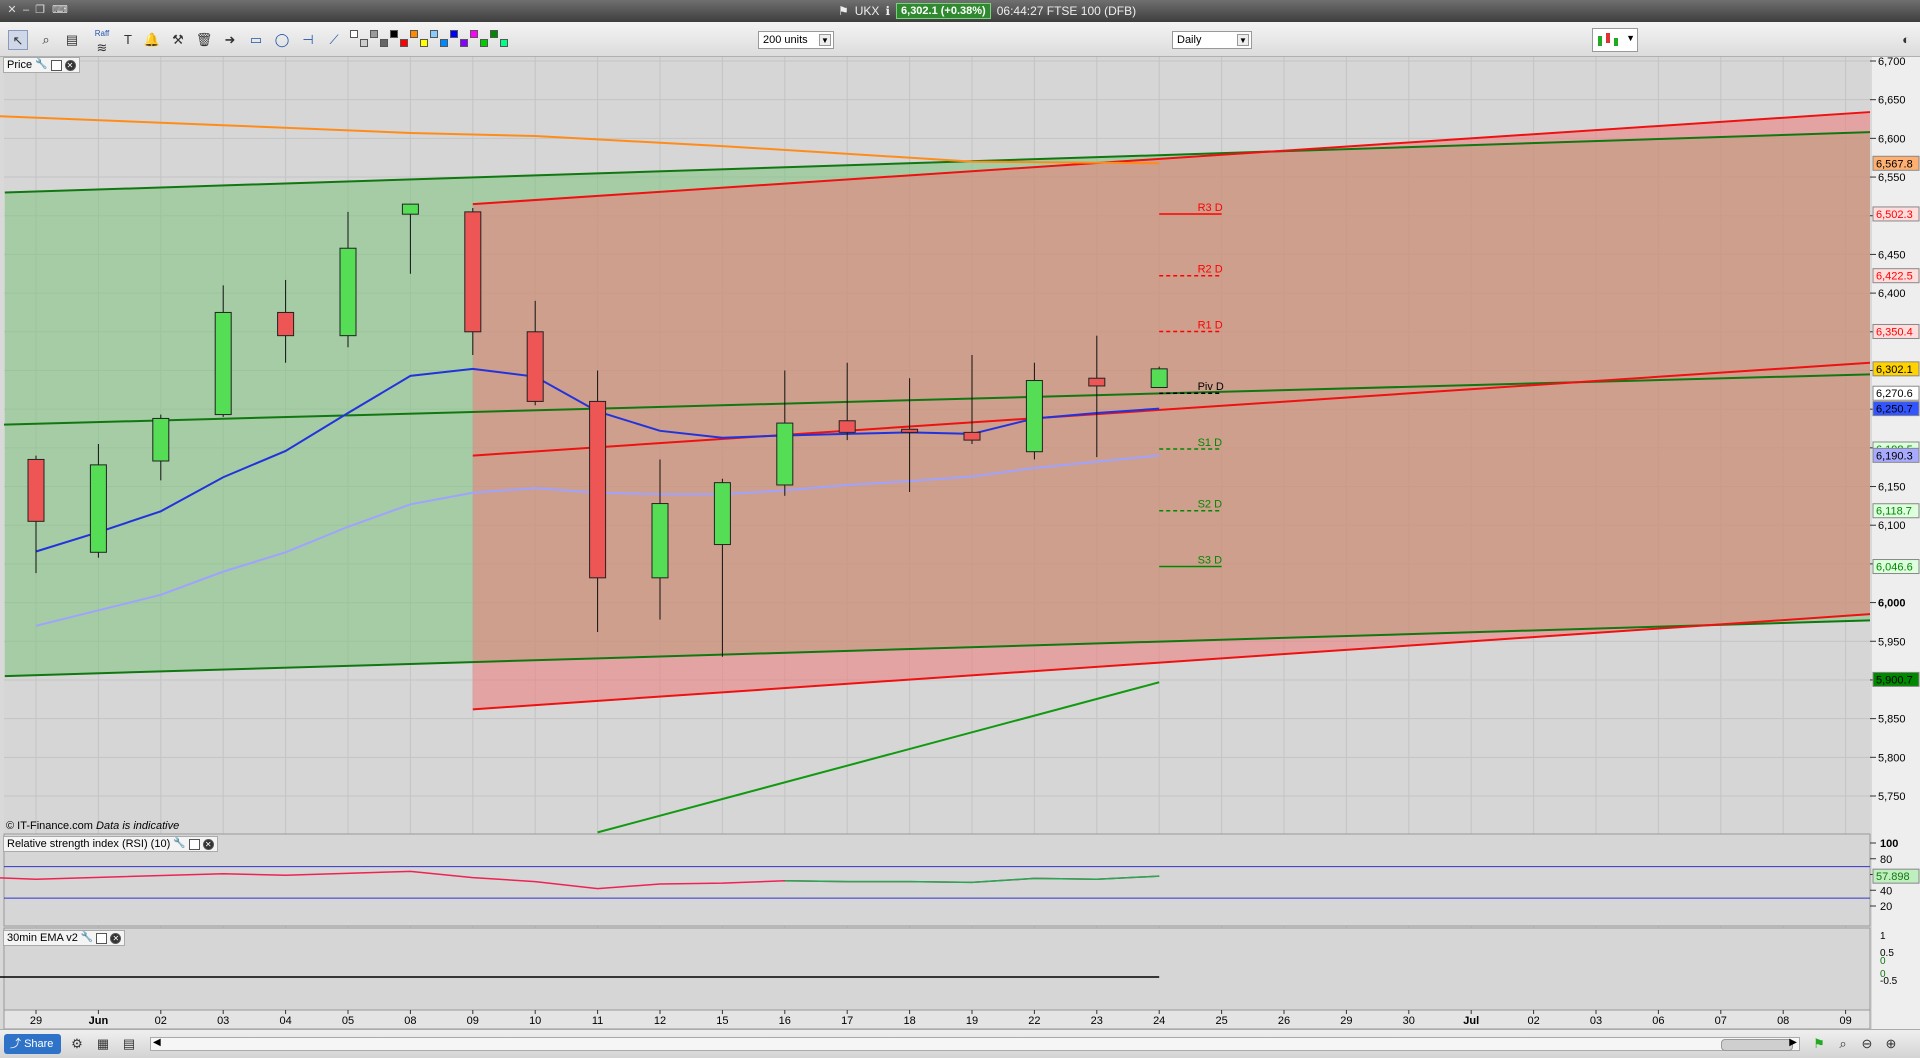 The height and width of the screenshot is (1058, 1920). Describe the element at coordinates (1892, 604) in the screenshot. I see `y-tick-label: 6,000` at that location.